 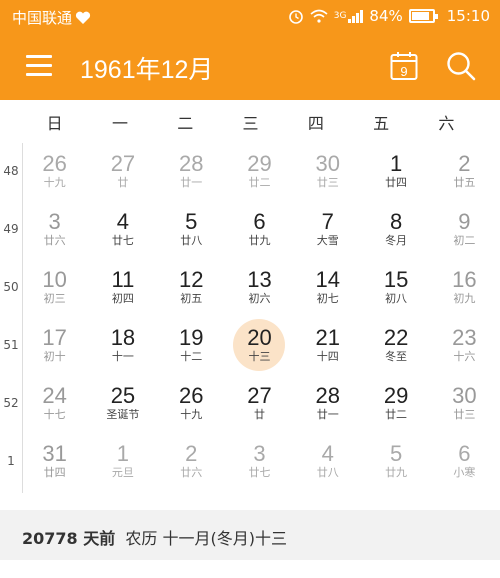 I want to click on day-number: 31, so click(x=54, y=453).